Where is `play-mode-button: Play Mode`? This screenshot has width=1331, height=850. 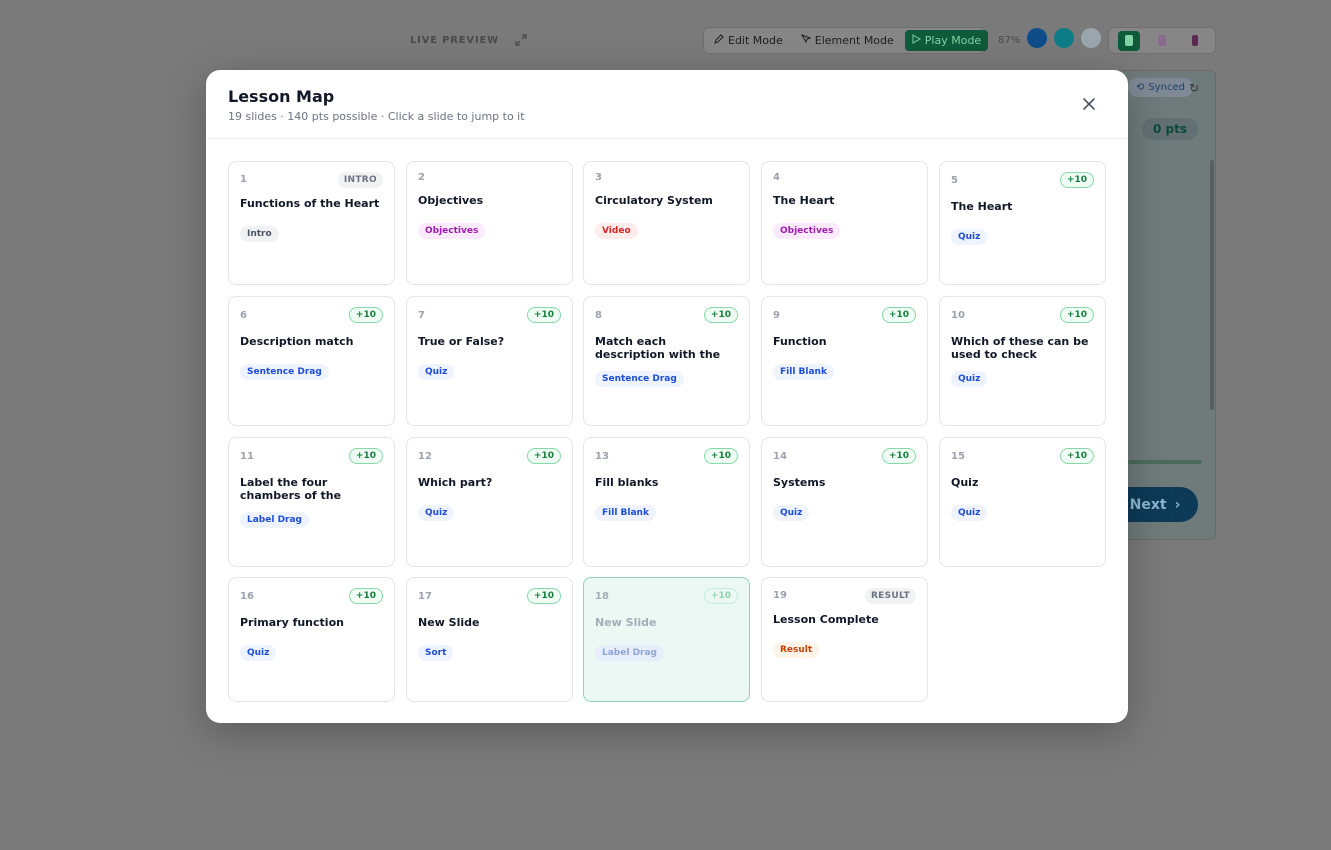
play-mode-button: Play Mode is located at coordinates (946, 40).